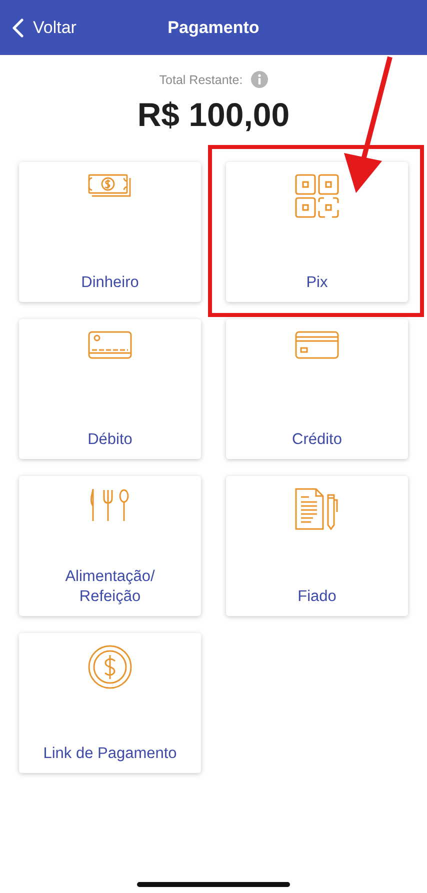  What do you see at coordinates (110, 667) in the screenshot?
I see `dollar-coin-icon` at bounding box center [110, 667].